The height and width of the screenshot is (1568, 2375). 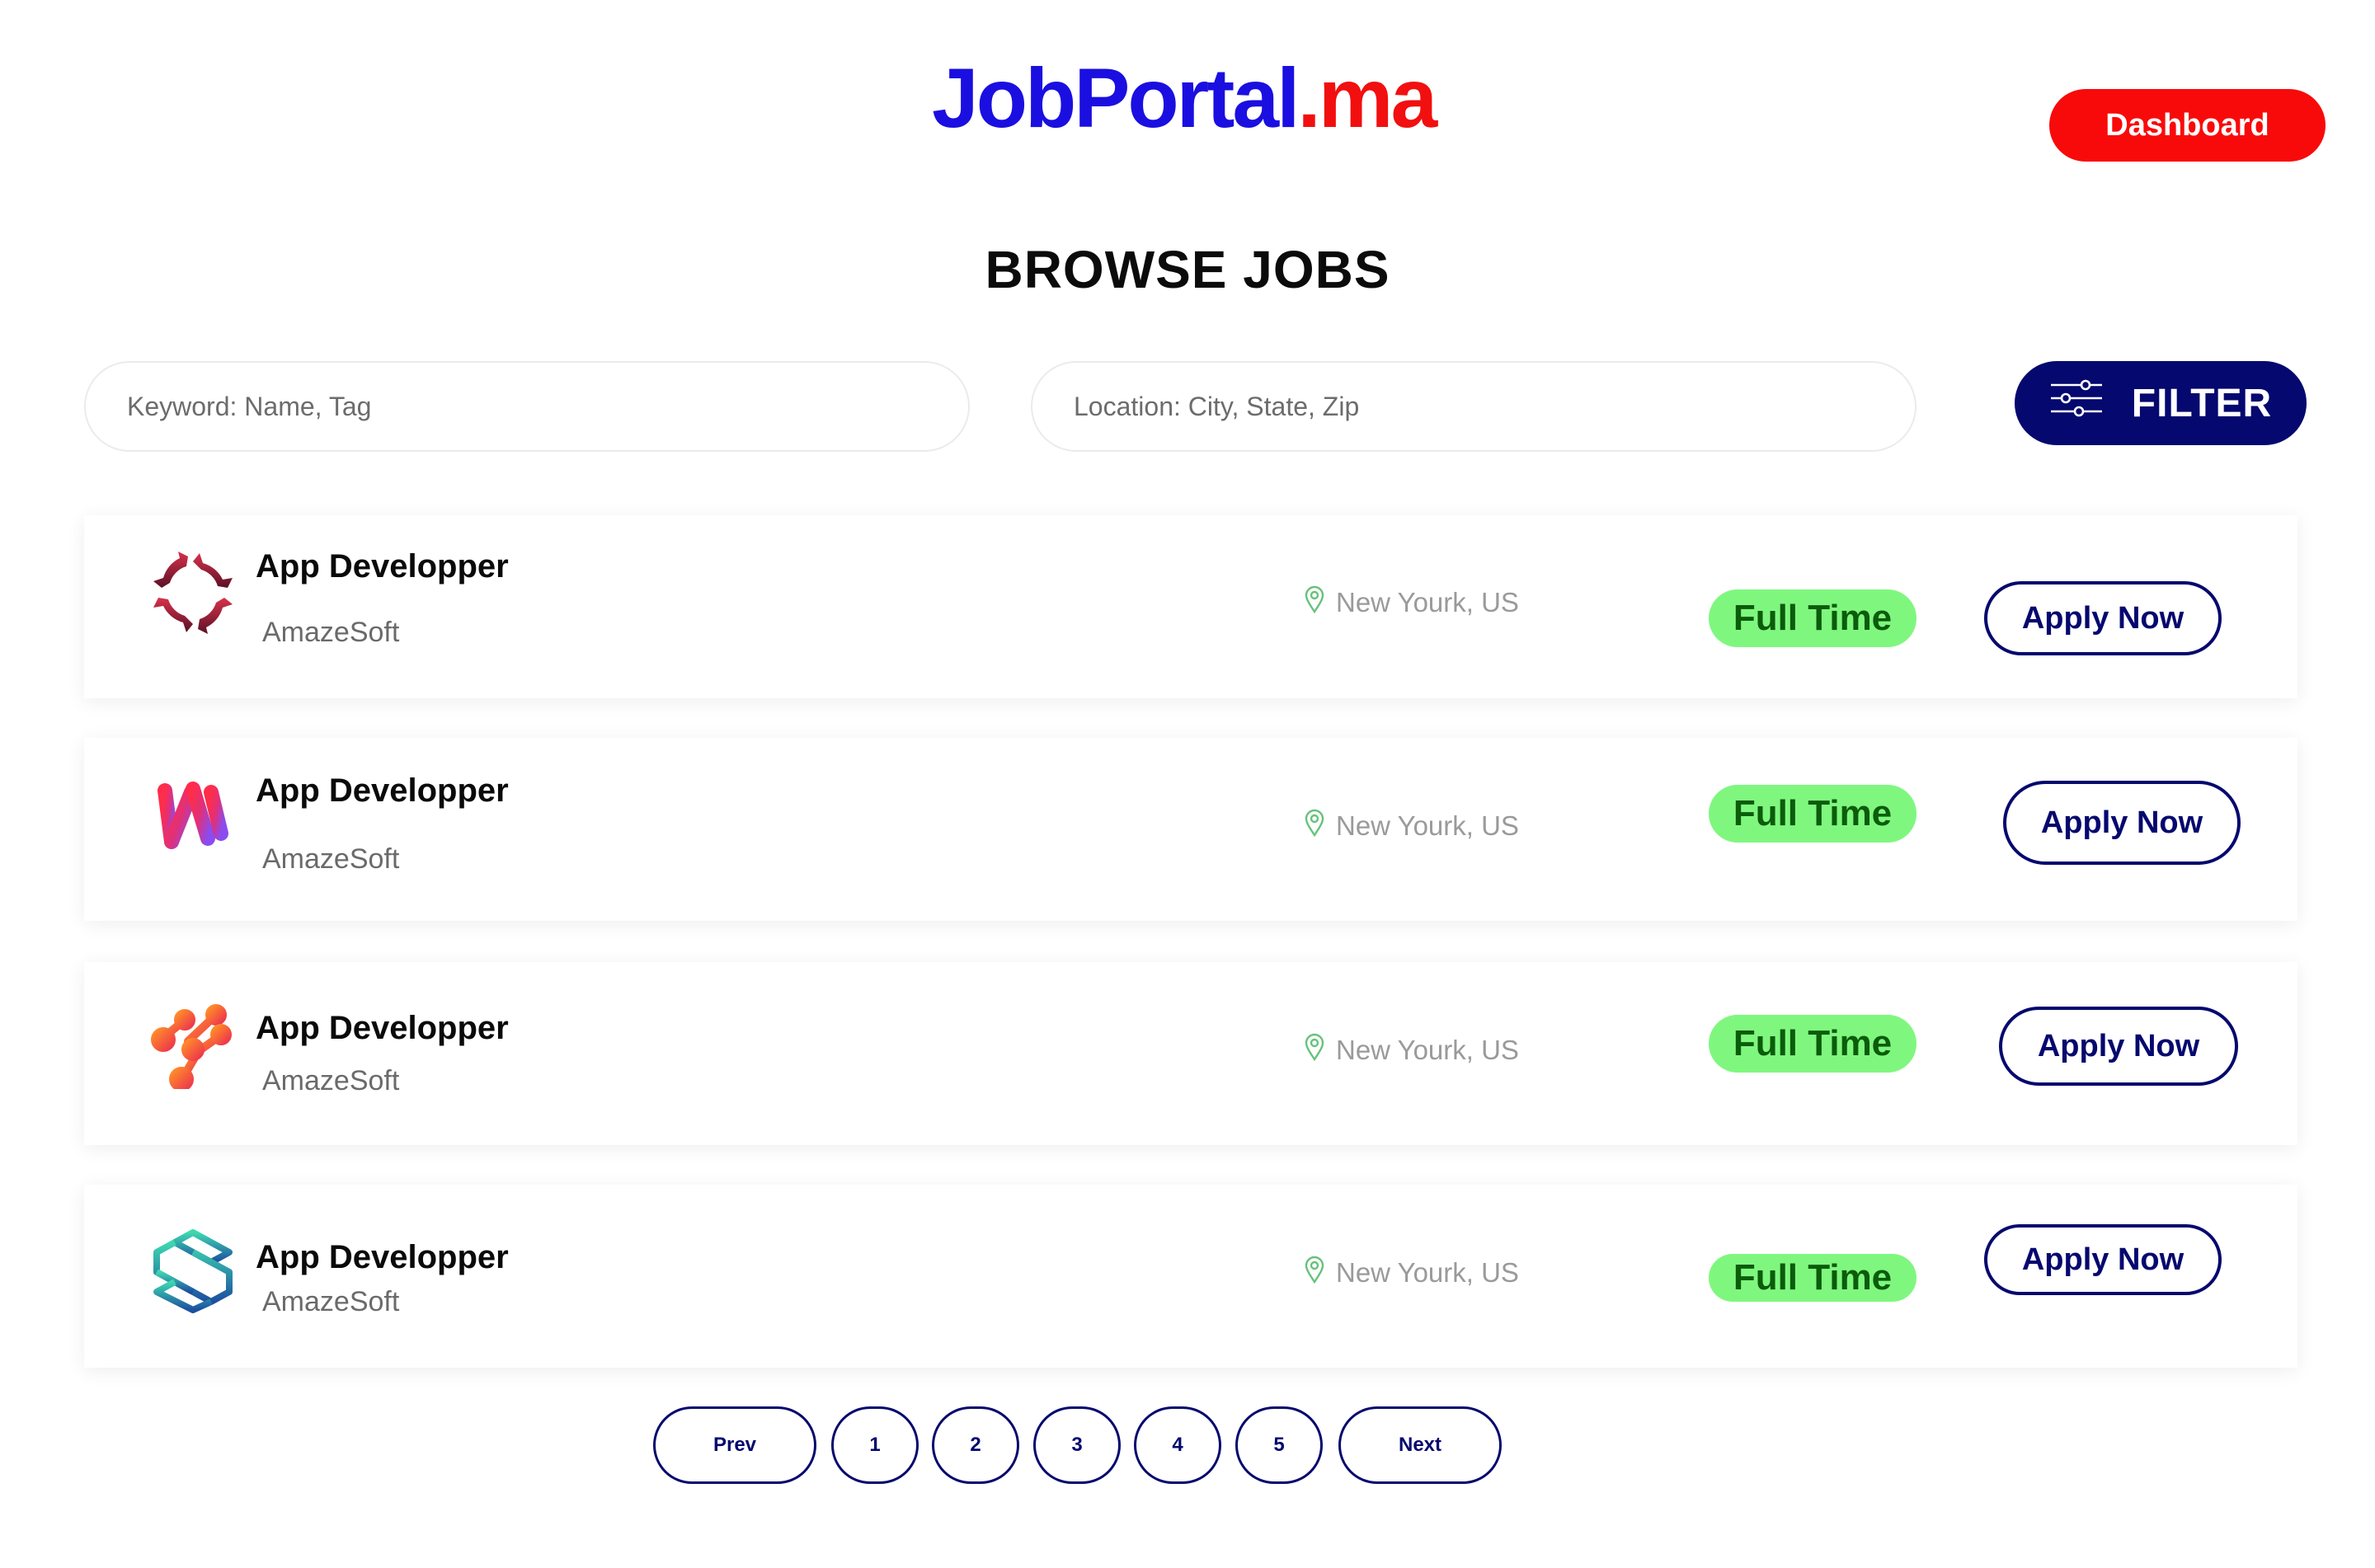 What do you see at coordinates (193, 1047) in the screenshot?
I see `molecule-dots-logo` at bounding box center [193, 1047].